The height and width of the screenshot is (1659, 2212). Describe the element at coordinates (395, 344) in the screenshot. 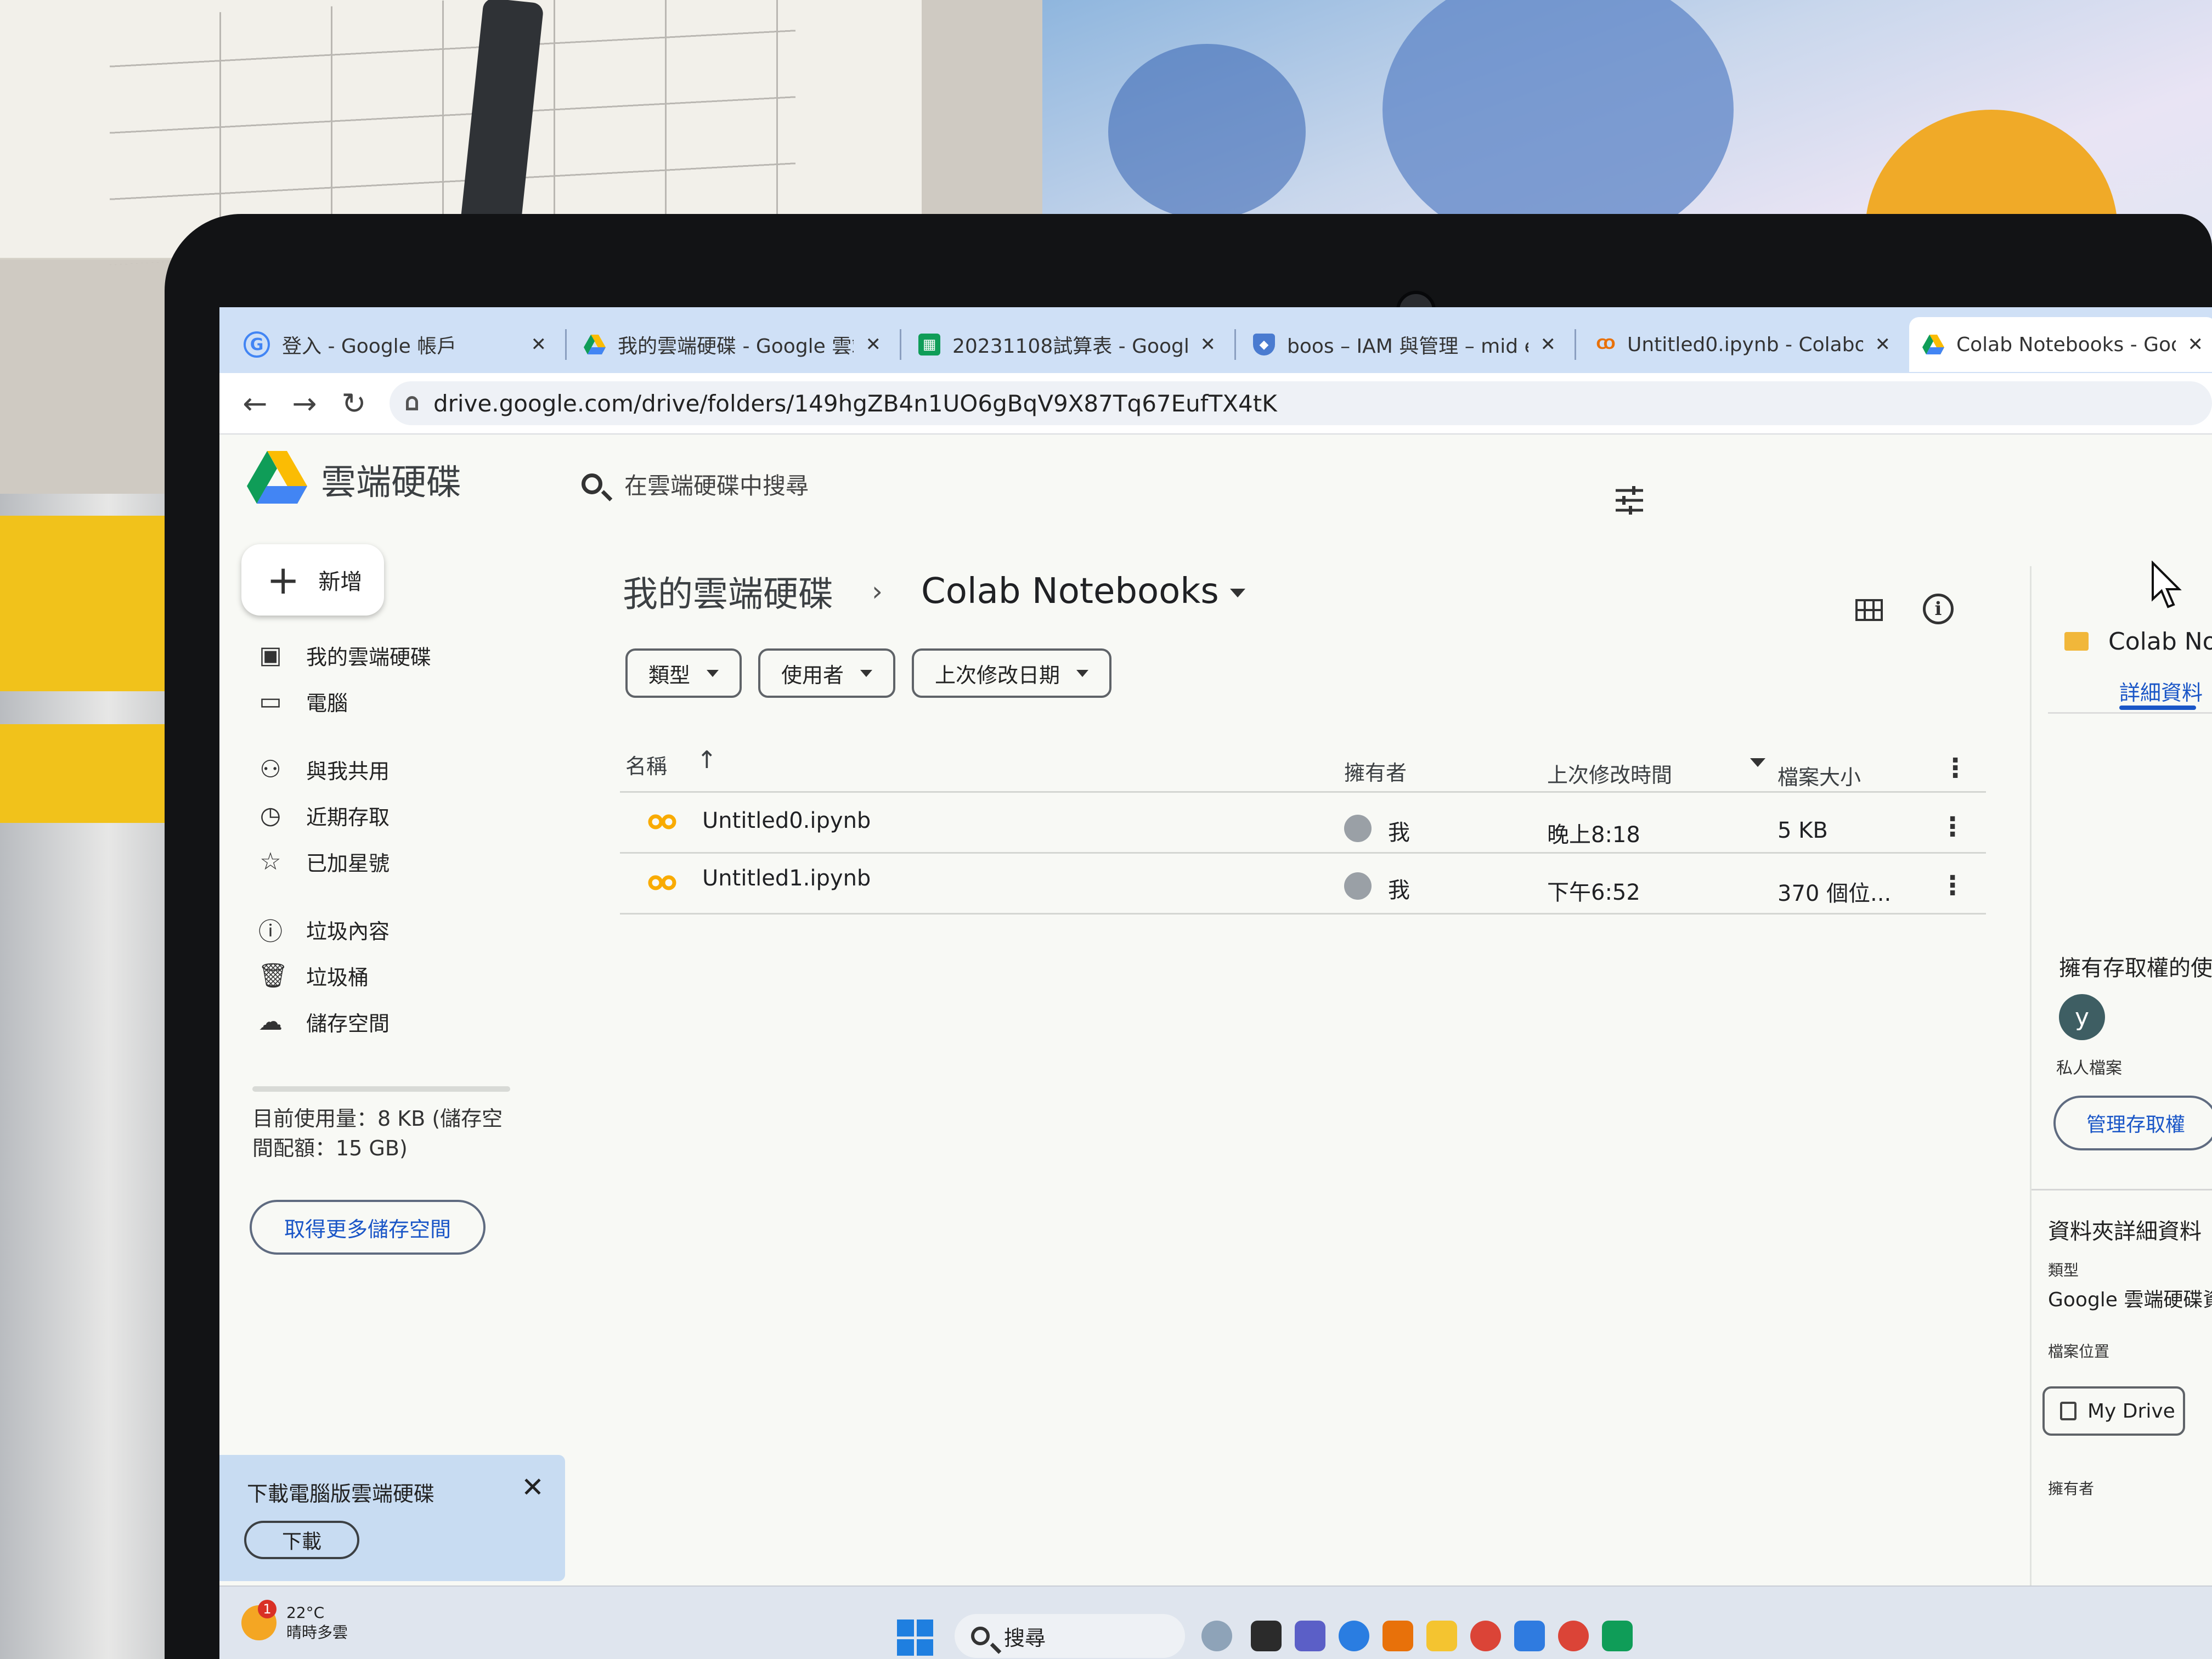

I see `browser-tab: G 登入 - Google 帳戶 ✕` at that location.